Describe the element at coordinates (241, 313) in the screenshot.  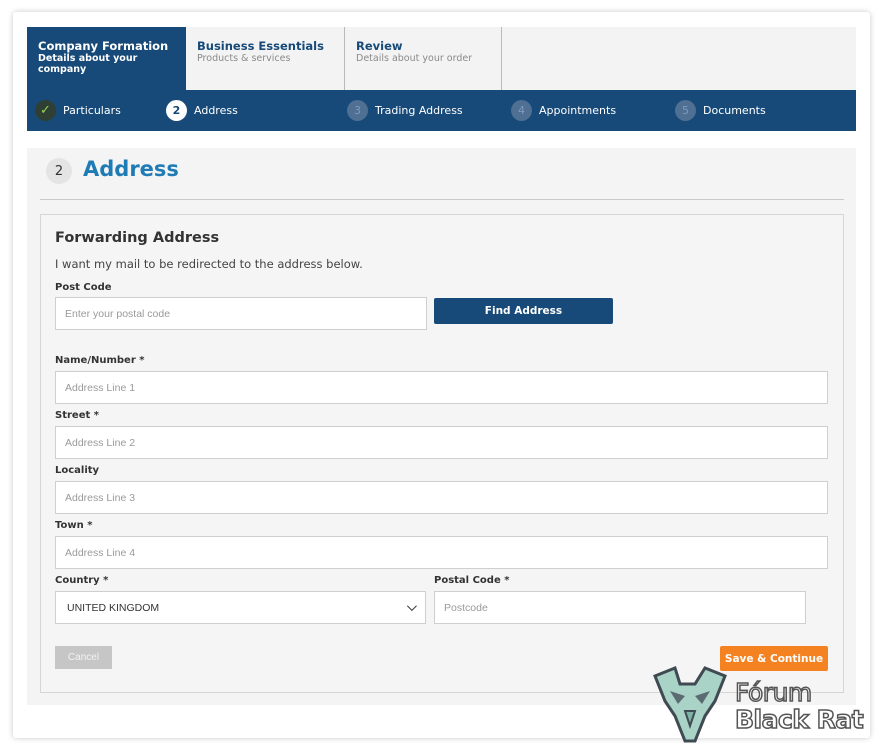
I see `postcode-input` at that location.